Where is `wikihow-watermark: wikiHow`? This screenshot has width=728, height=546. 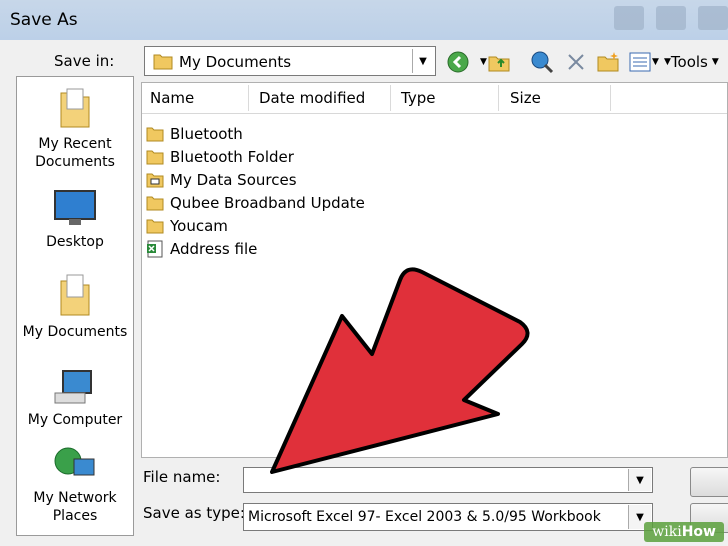 wikihow-watermark: wikiHow is located at coordinates (684, 532).